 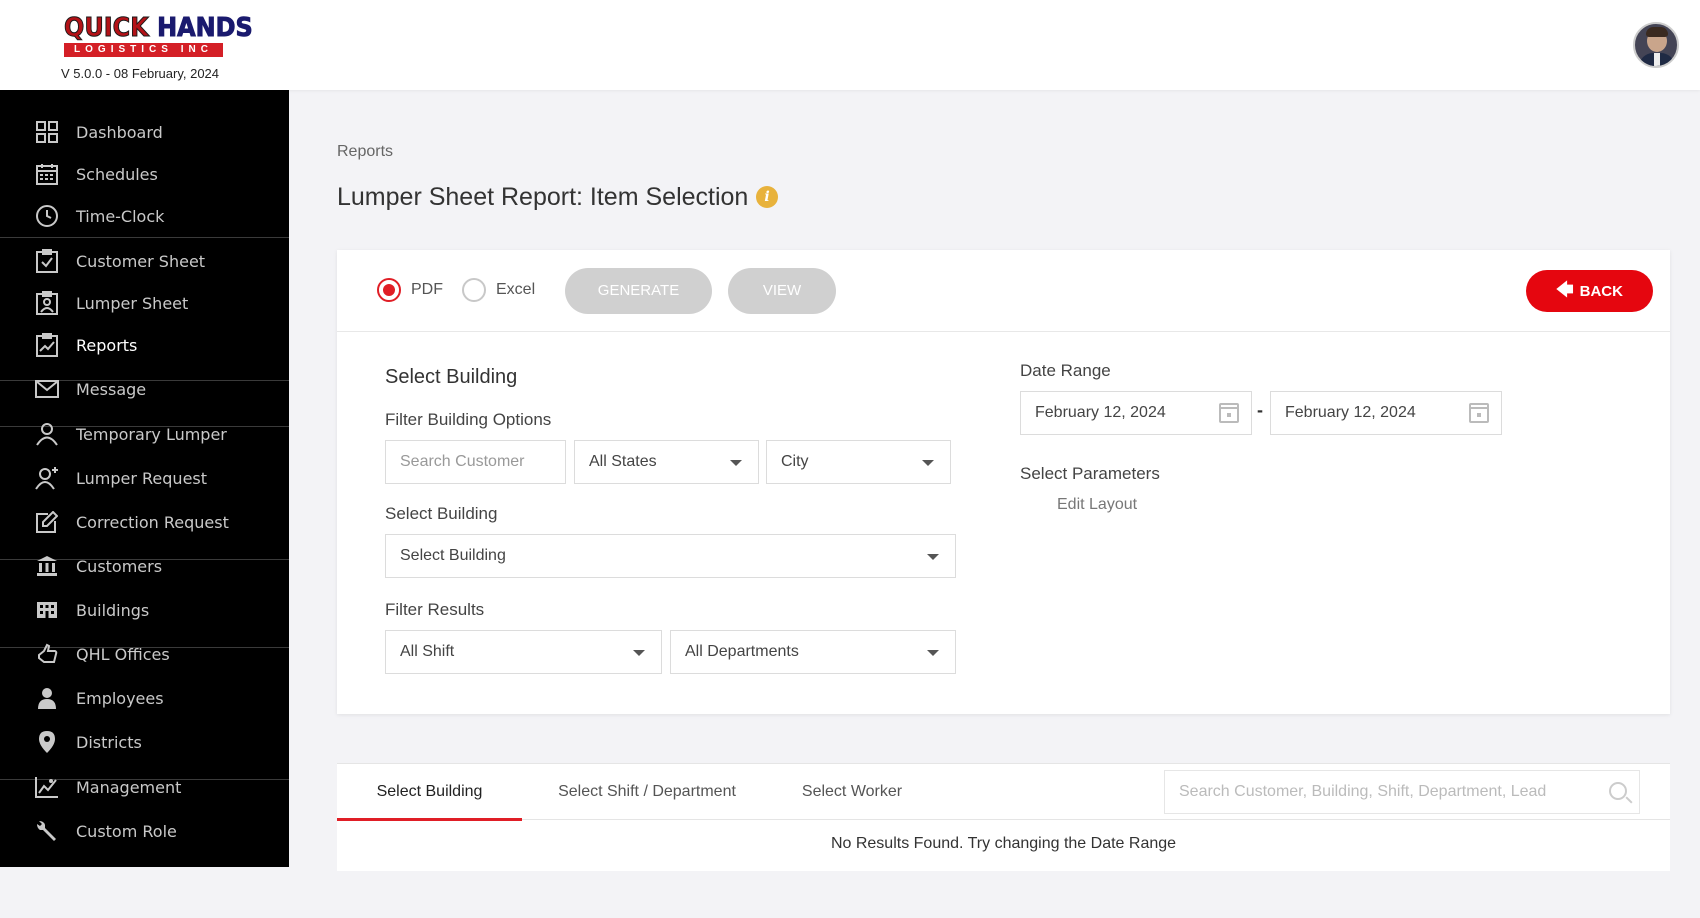 What do you see at coordinates (113, 610) in the screenshot?
I see `sidebar-item-label: Buildings` at bounding box center [113, 610].